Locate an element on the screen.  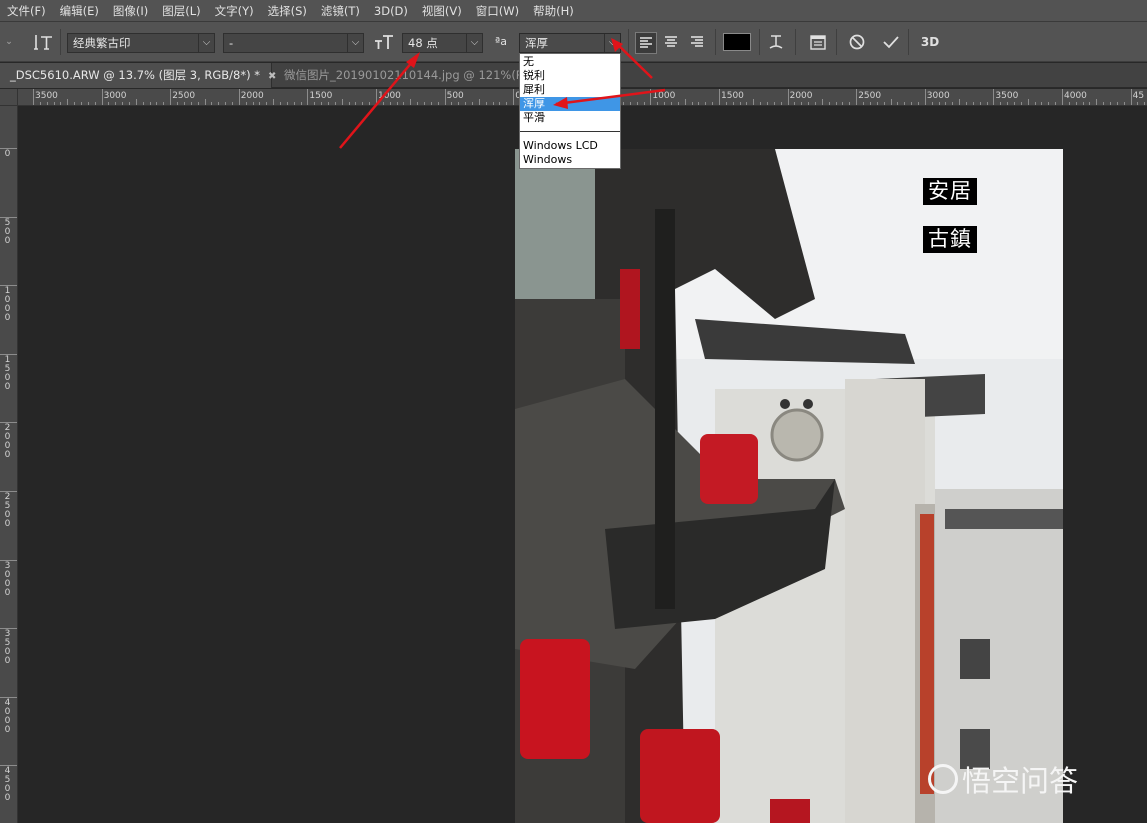
red-arrow-strong-option is located at coordinates (610, 97).